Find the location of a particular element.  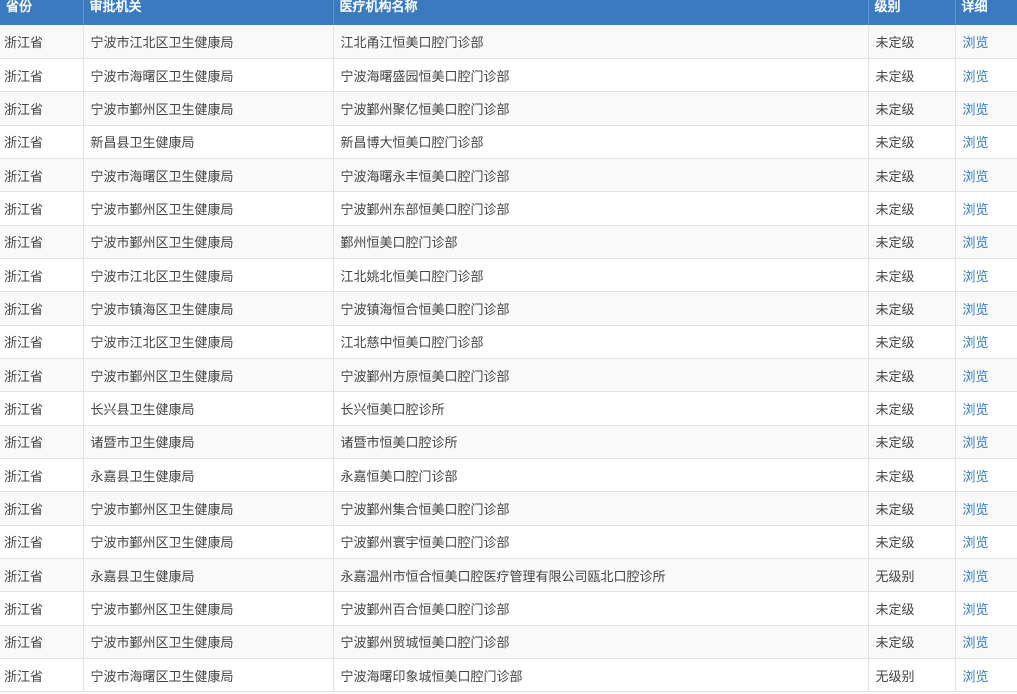

authority-cell: 诸暨市卫生健康局 is located at coordinates (208, 442).